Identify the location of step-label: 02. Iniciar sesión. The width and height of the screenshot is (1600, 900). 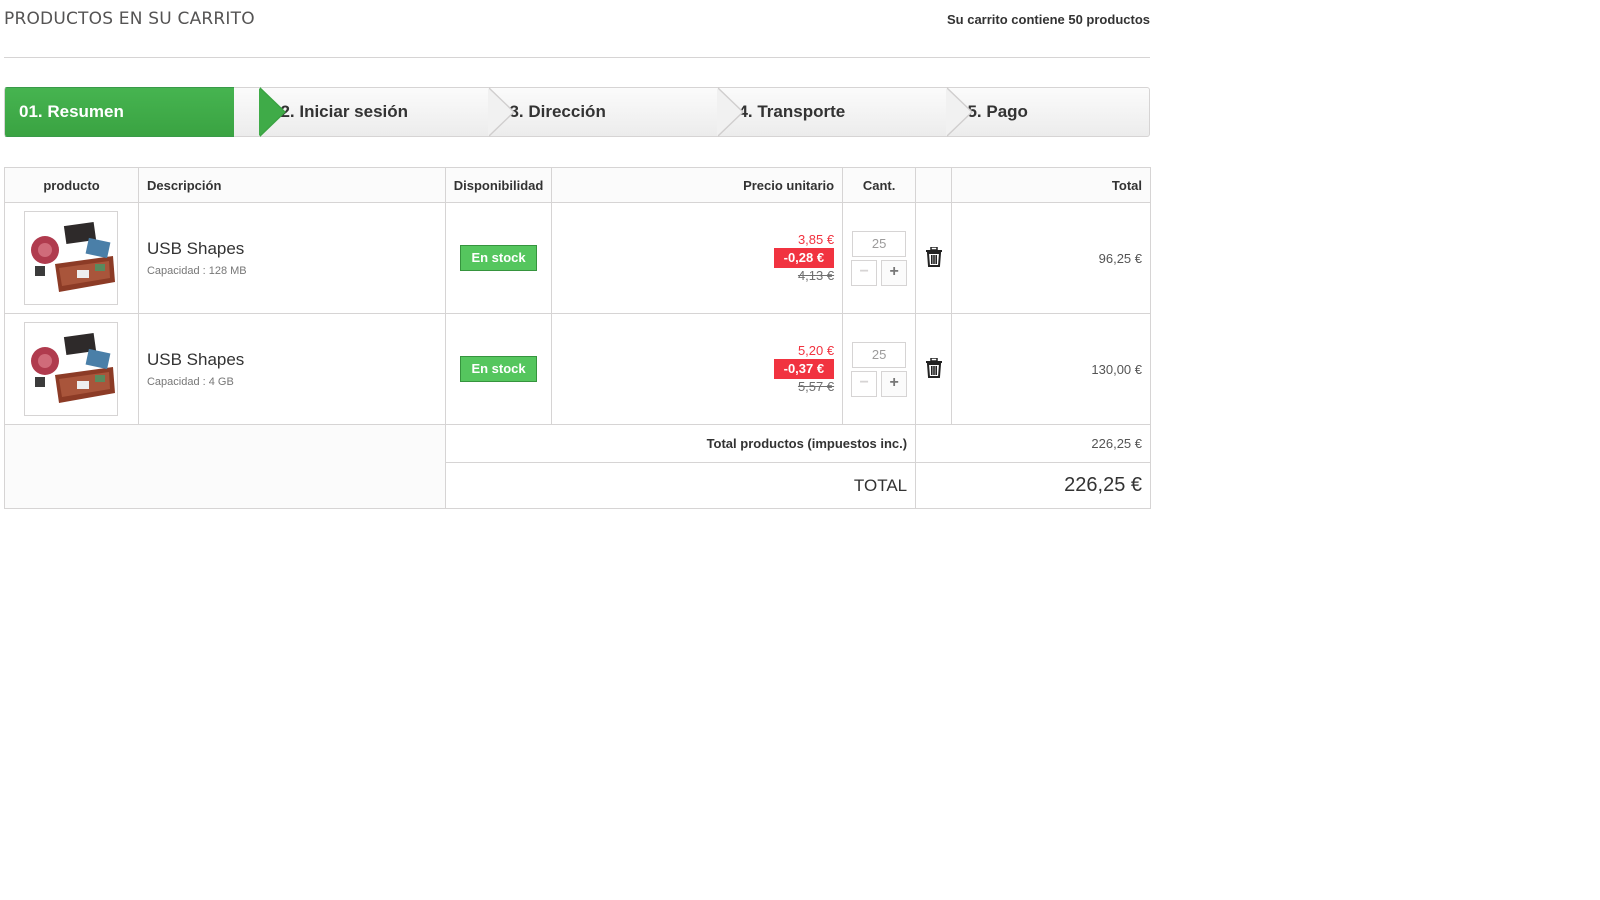
(340, 111).